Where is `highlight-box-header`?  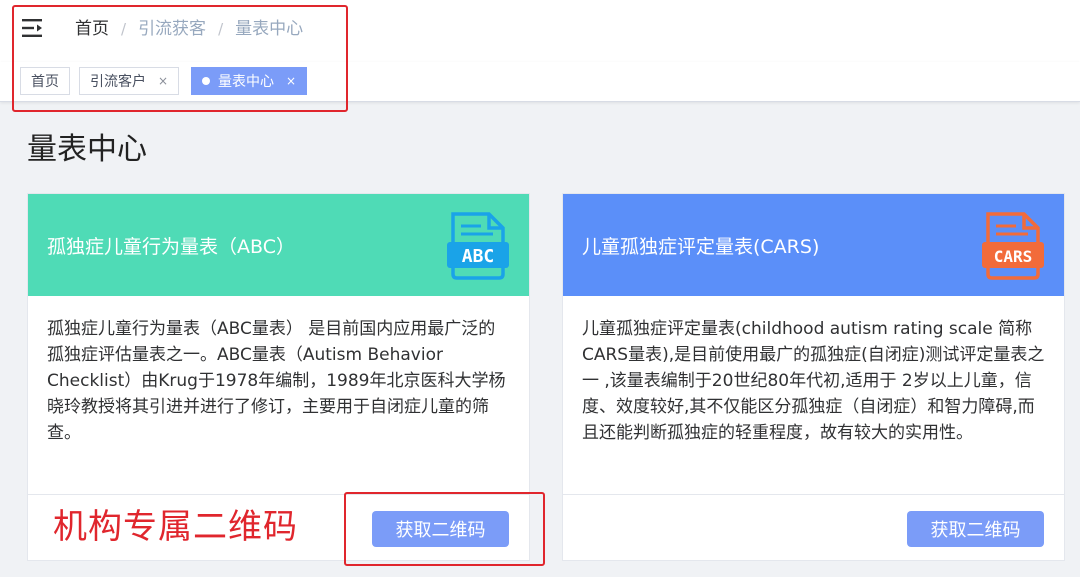 highlight-box-header is located at coordinates (180, 58).